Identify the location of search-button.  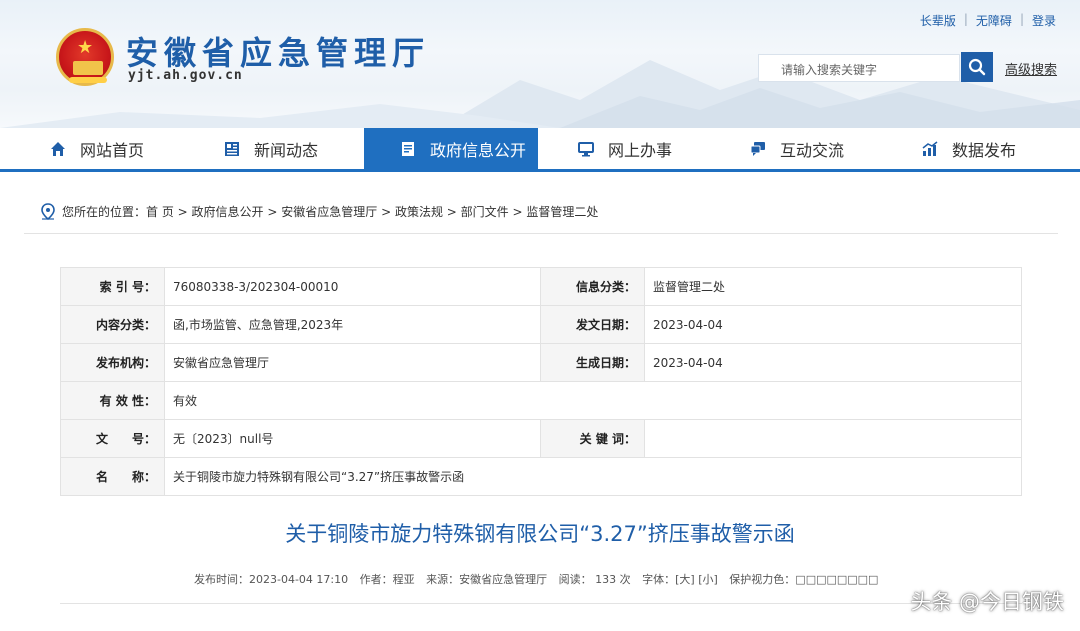
(977, 67).